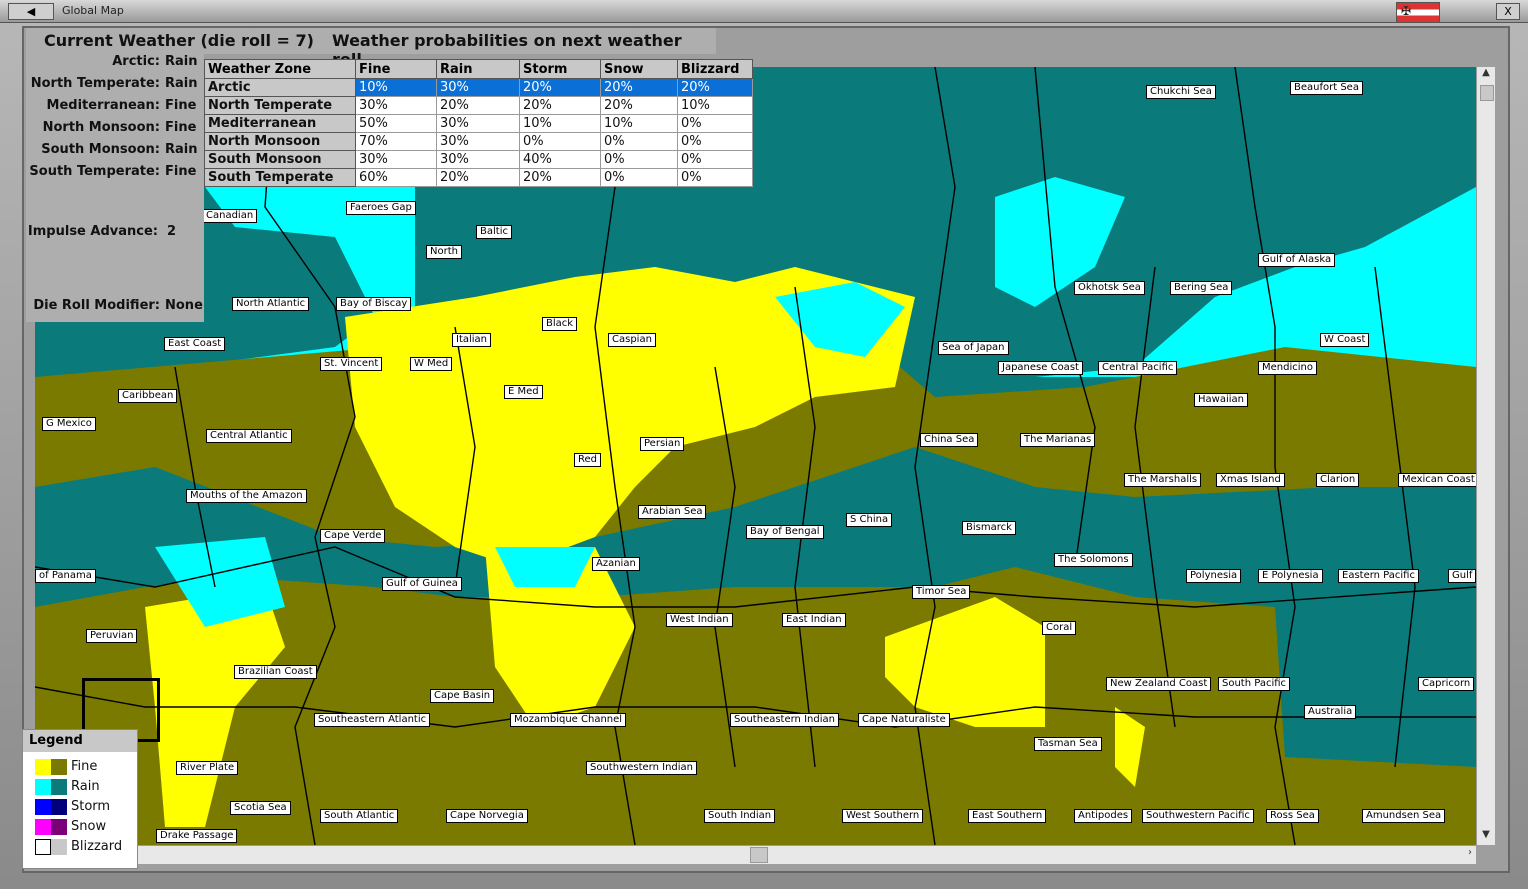 The width and height of the screenshot is (1528, 889). I want to click on sea-label: Azanian, so click(616, 564).